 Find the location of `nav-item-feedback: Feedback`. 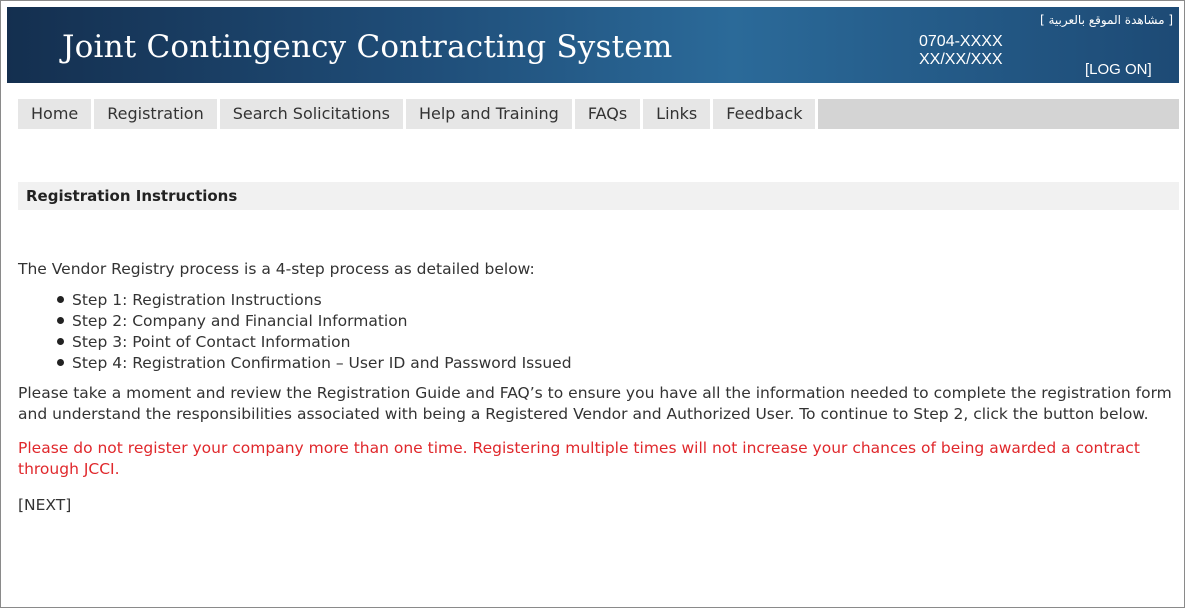

nav-item-feedback: Feedback is located at coordinates (766, 114).